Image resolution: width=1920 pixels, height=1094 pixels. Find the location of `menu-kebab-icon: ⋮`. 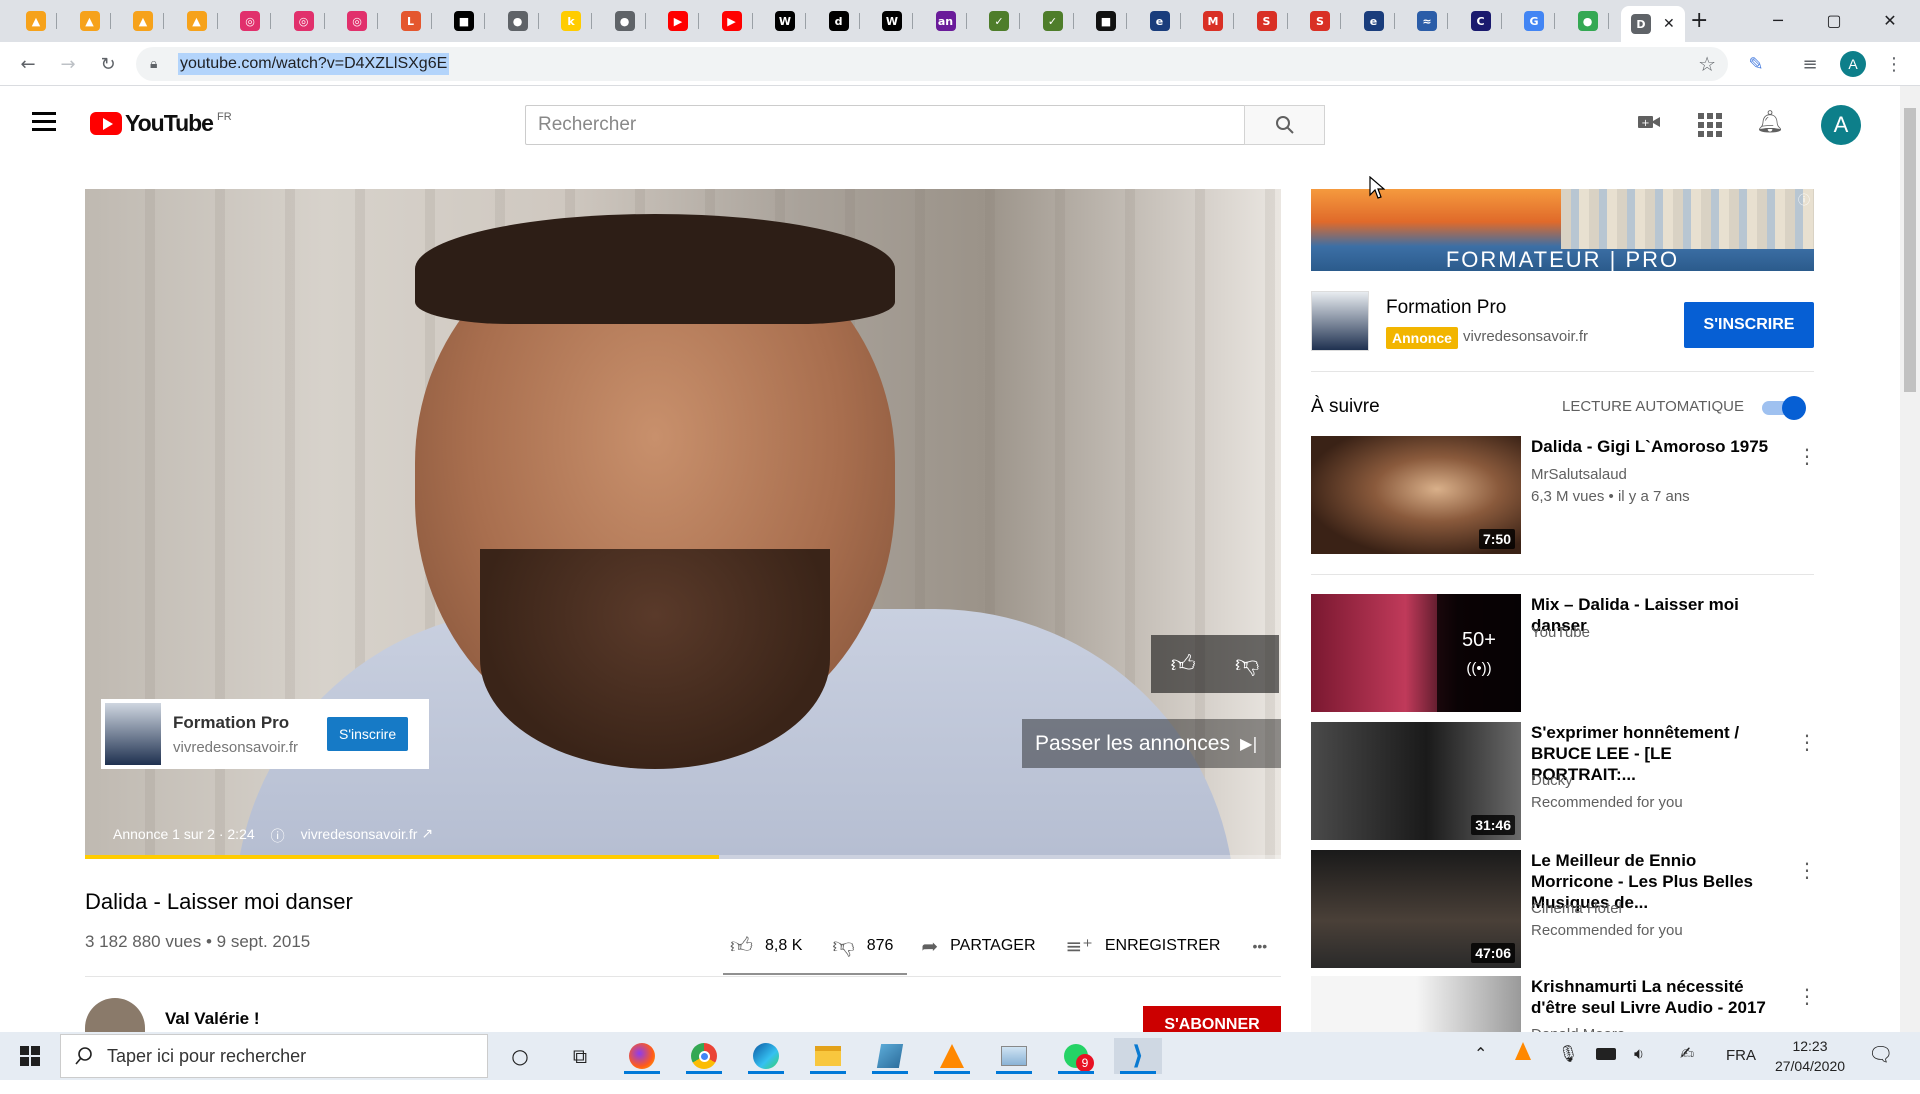

menu-kebab-icon: ⋮ is located at coordinates (1894, 64).